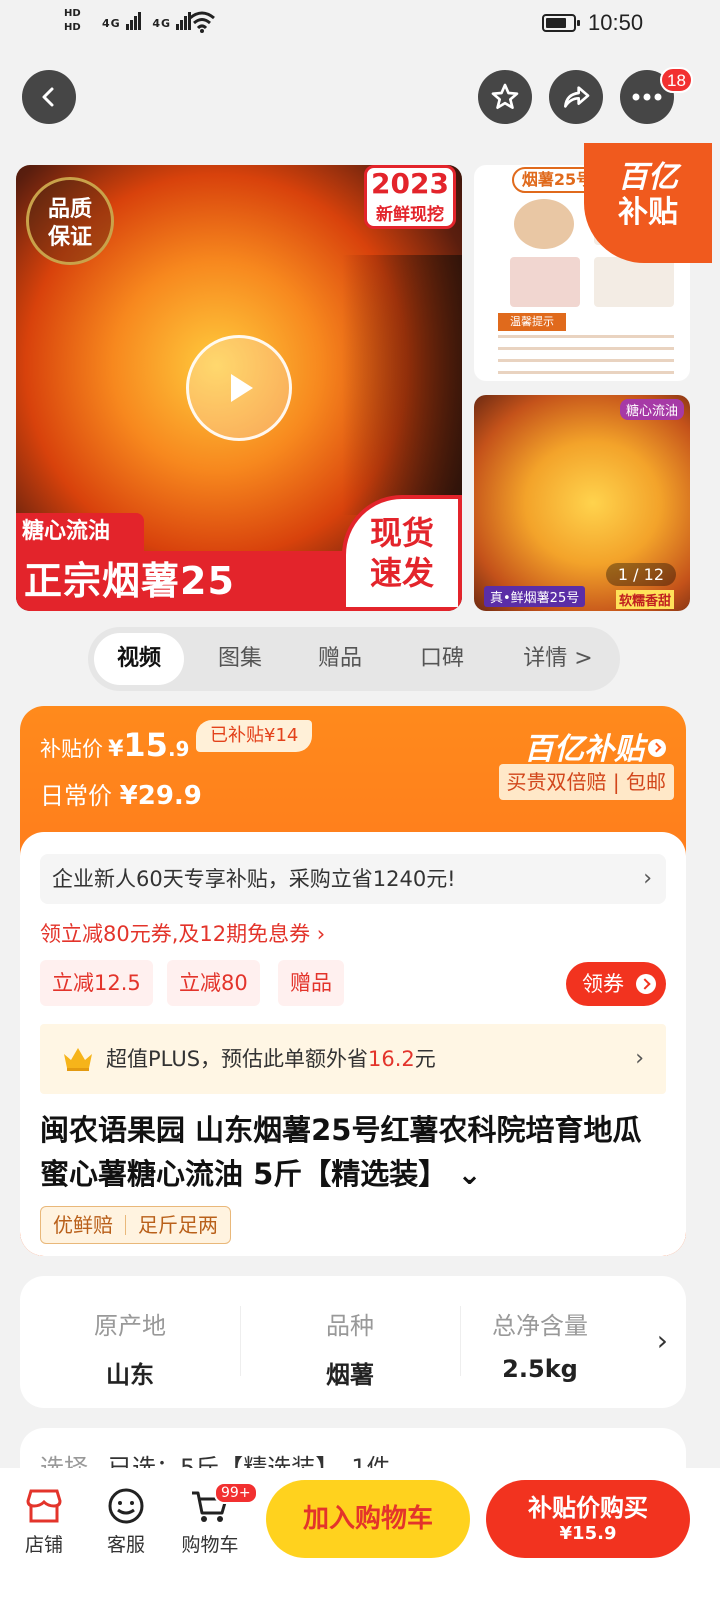 This screenshot has height=1600, width=720. I want to click on add-to-cart-button: 加入购物车, so click(368, 1519).